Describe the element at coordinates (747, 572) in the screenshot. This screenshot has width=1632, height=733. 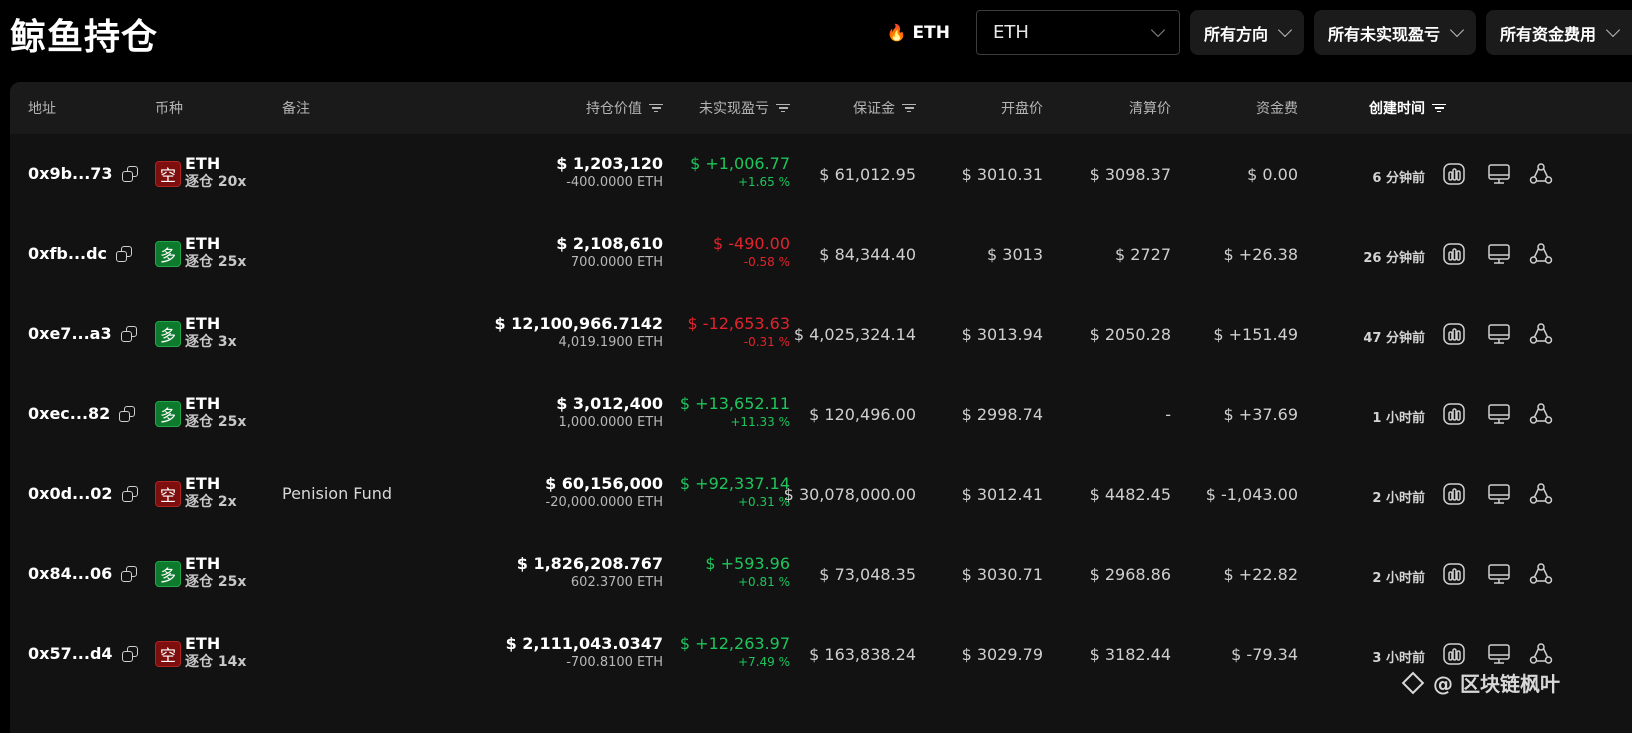
I see `pnl-cell: $ +593.96 +0.81 %` at that location.